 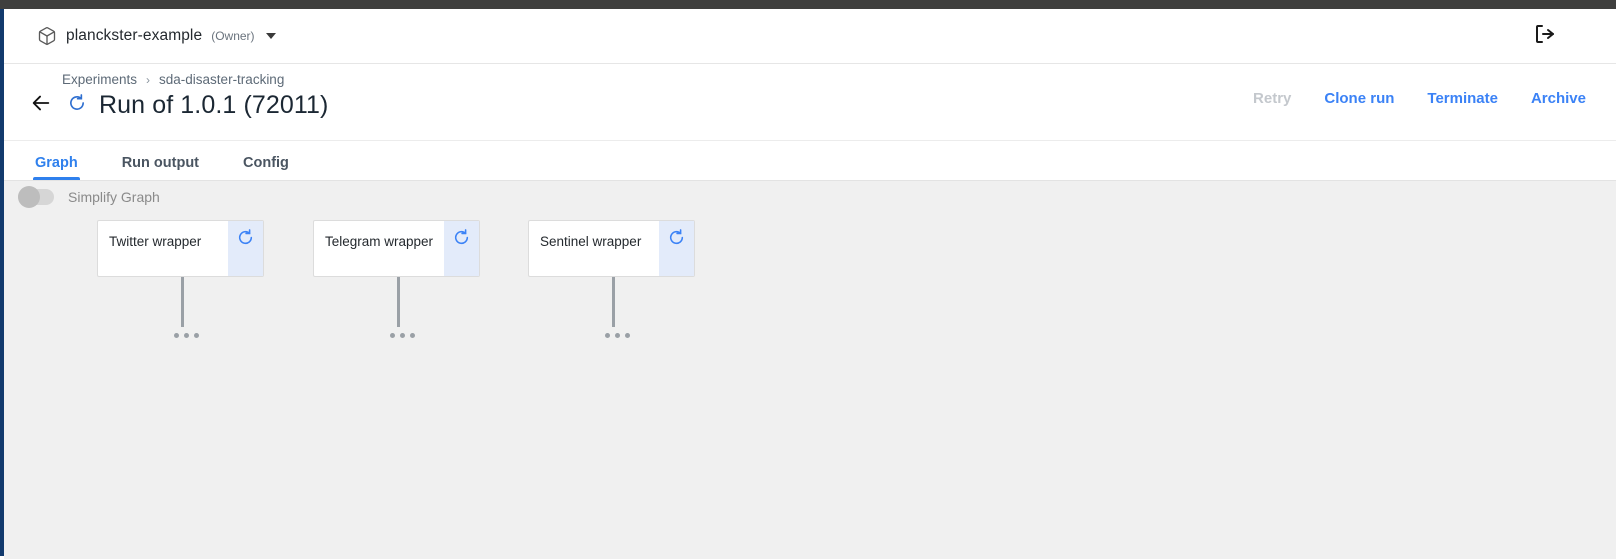 What do you see at coordinates (810, 36) in the screenshot?
I see `workspace-bar: planckster-example (Owner)` at bounding box center [810, 36].